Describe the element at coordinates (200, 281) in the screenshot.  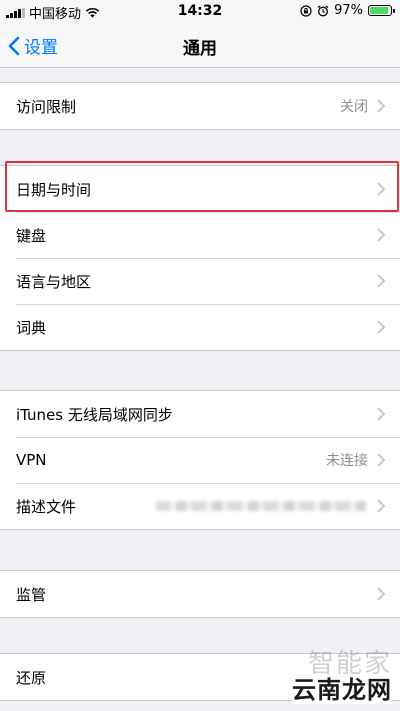
I see `row-language-region: 语言与地区` at that location.